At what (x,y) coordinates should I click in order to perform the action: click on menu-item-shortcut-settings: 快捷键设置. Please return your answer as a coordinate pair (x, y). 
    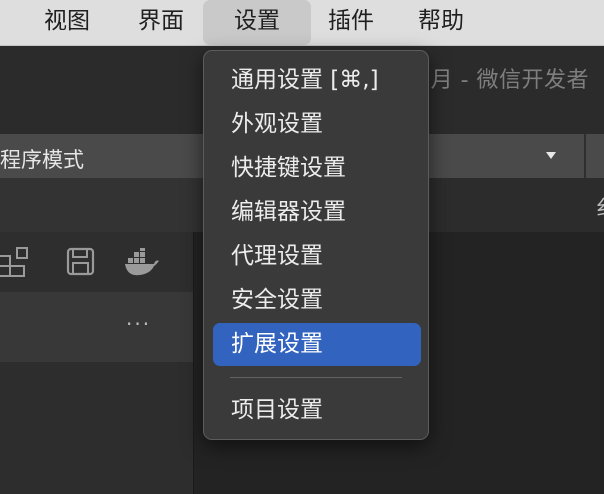
    Looking at the image, I should click on (317, 168).